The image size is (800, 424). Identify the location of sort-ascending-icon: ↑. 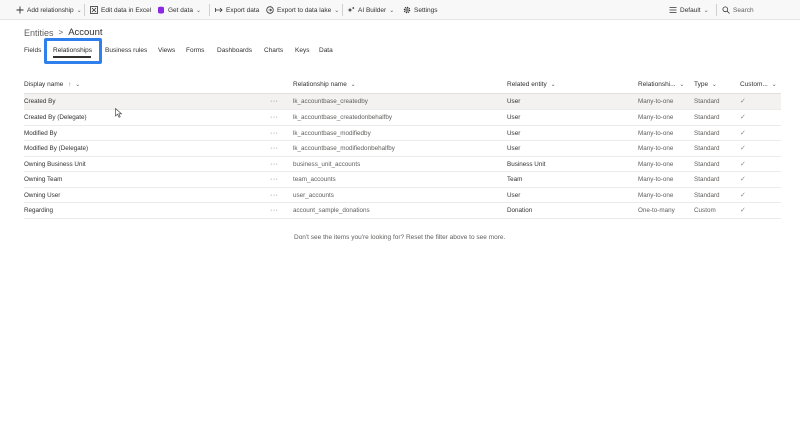
(70, 84).